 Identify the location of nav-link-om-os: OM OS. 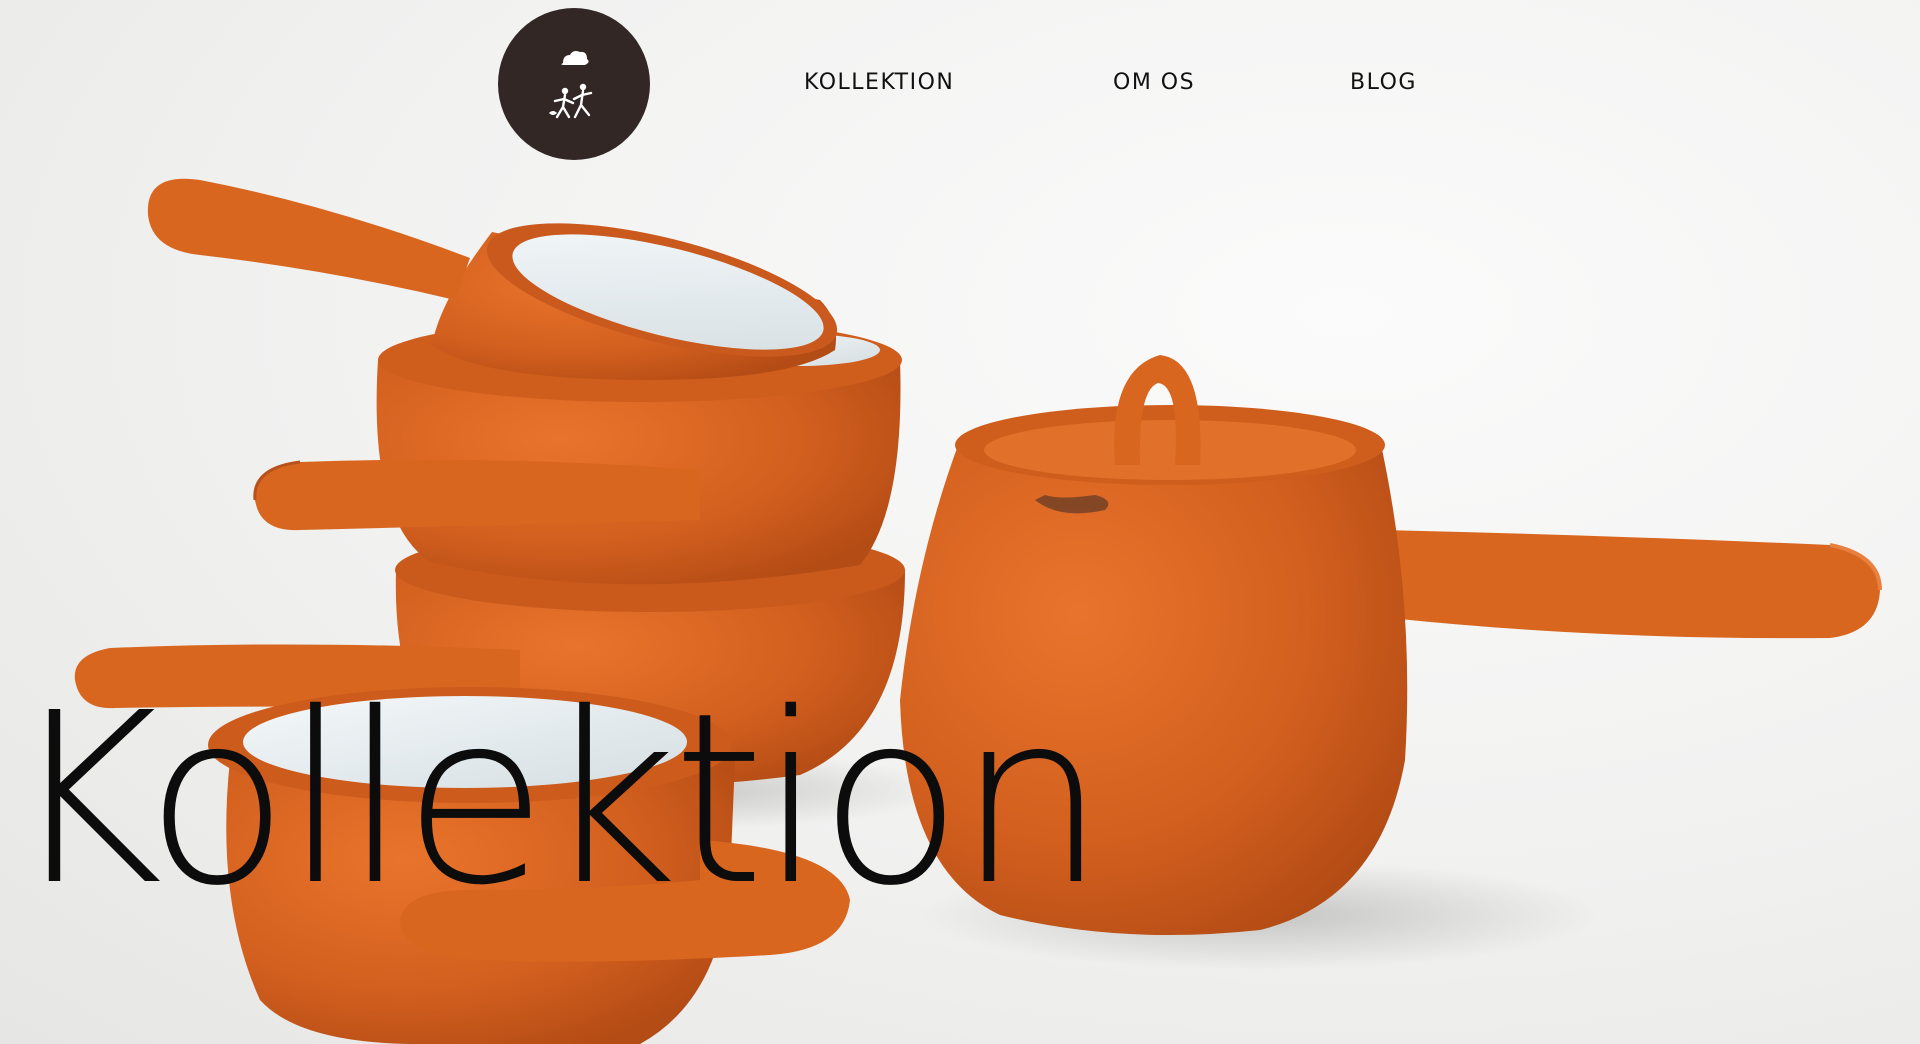
(1154, 82).